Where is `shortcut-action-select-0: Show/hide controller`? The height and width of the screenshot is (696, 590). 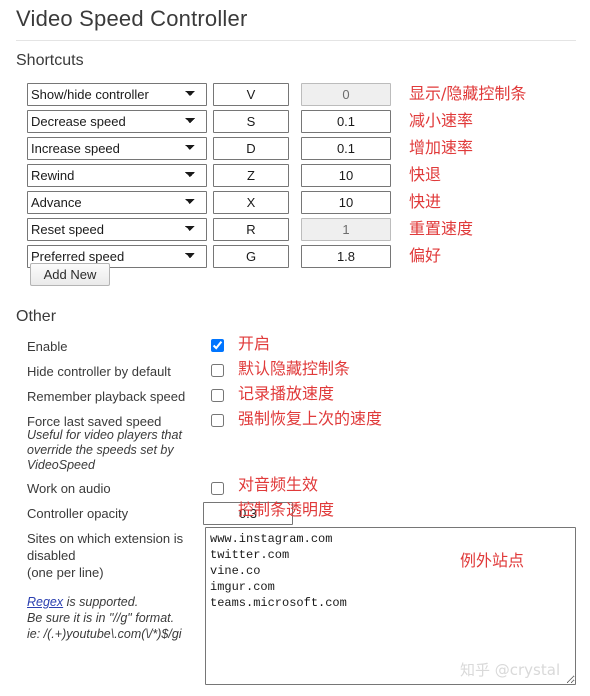 shortcut-action-select-0: Show/hide controller is located at coordinates (117, 94).